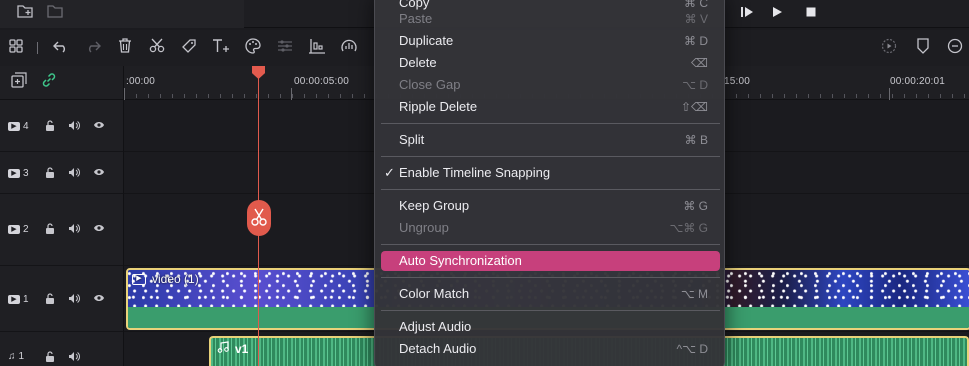  What do you see at coordinates (550, 294) in the screenshot?
I see `menu-item-color-match: Color Match ⌥ M` at bounding box center [550, 294].